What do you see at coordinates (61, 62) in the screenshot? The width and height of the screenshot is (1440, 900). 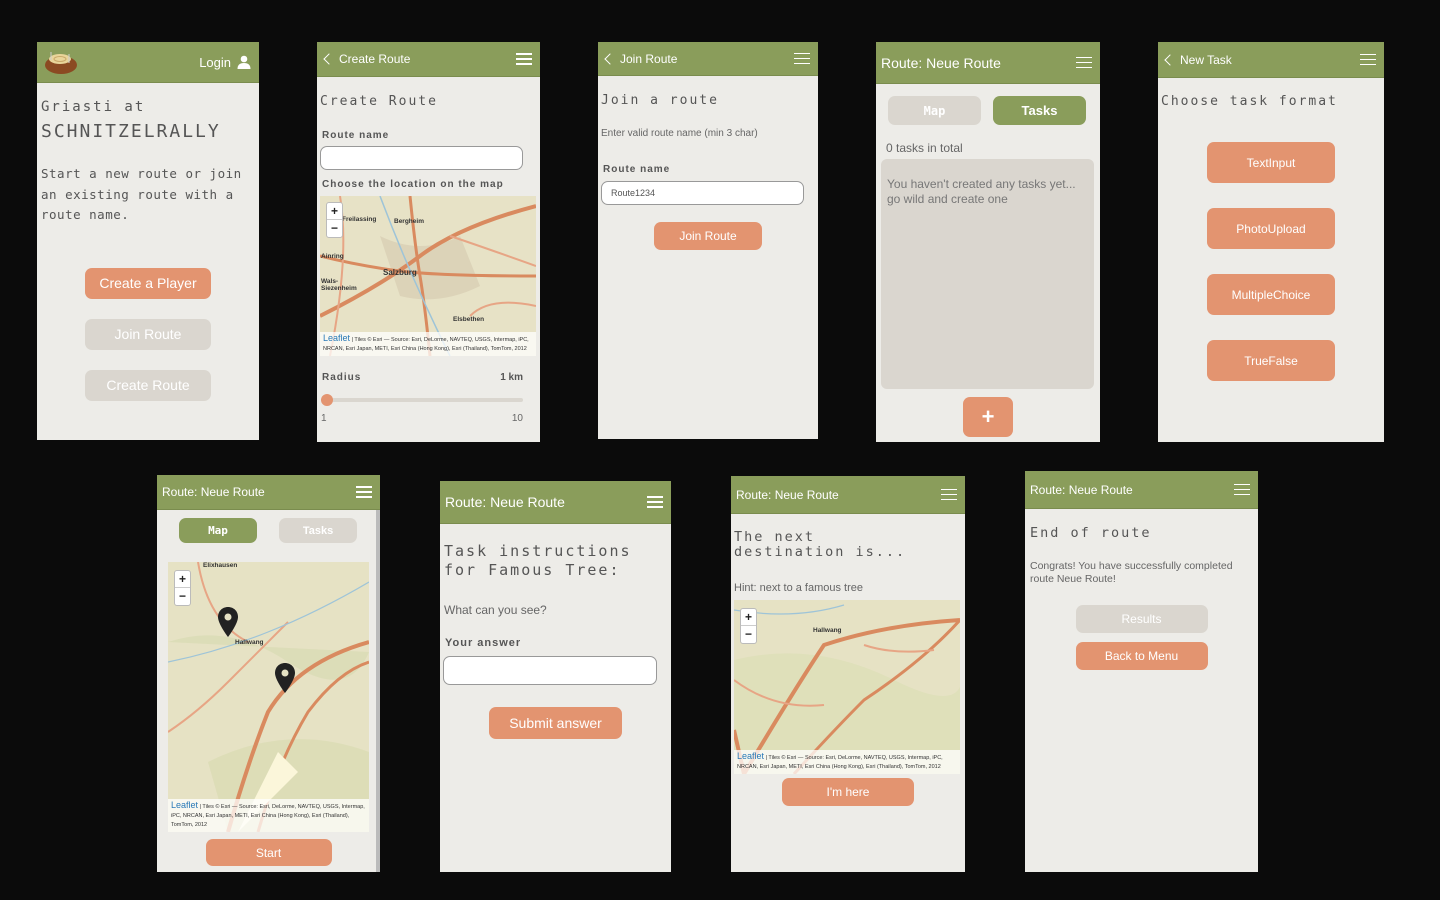 I see `logo-icon` at bounding box center [61, 62].